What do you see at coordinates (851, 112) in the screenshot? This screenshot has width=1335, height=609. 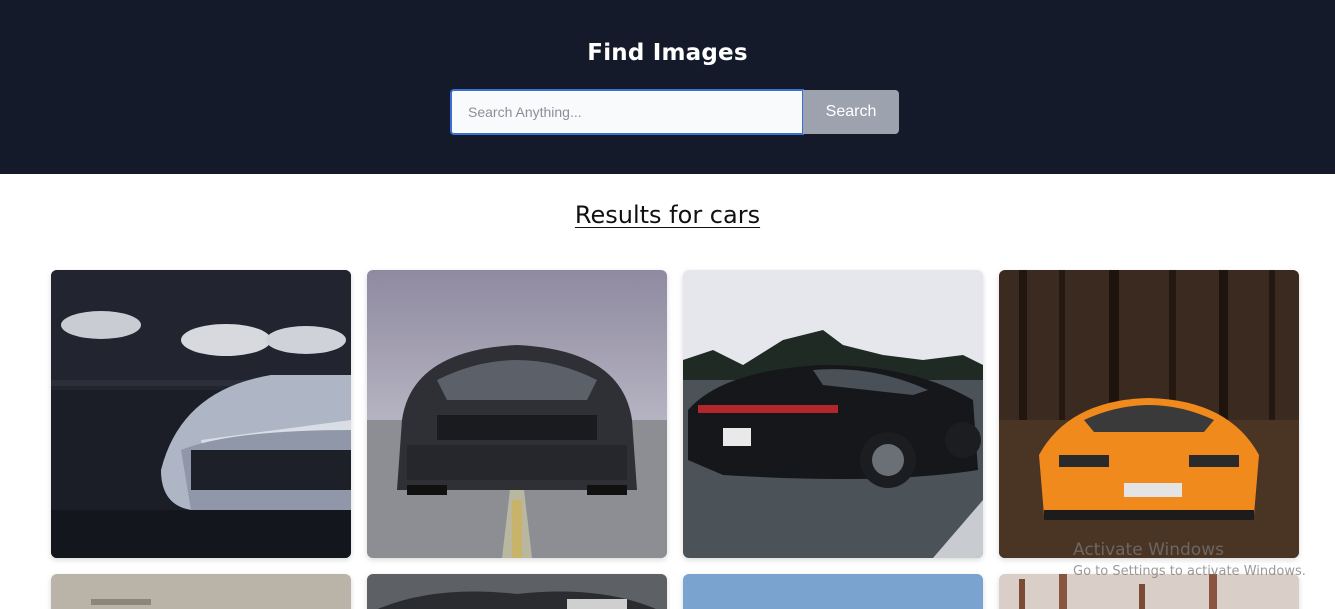 I see `search-button: Search` at bounding box center [851, 112].